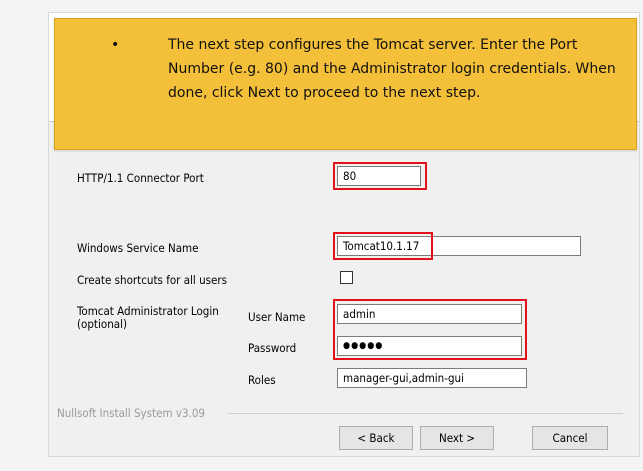  Describe the element at coordinates (346, 277) in the screenshot. I see `shortcuts-checkbox` at that location.